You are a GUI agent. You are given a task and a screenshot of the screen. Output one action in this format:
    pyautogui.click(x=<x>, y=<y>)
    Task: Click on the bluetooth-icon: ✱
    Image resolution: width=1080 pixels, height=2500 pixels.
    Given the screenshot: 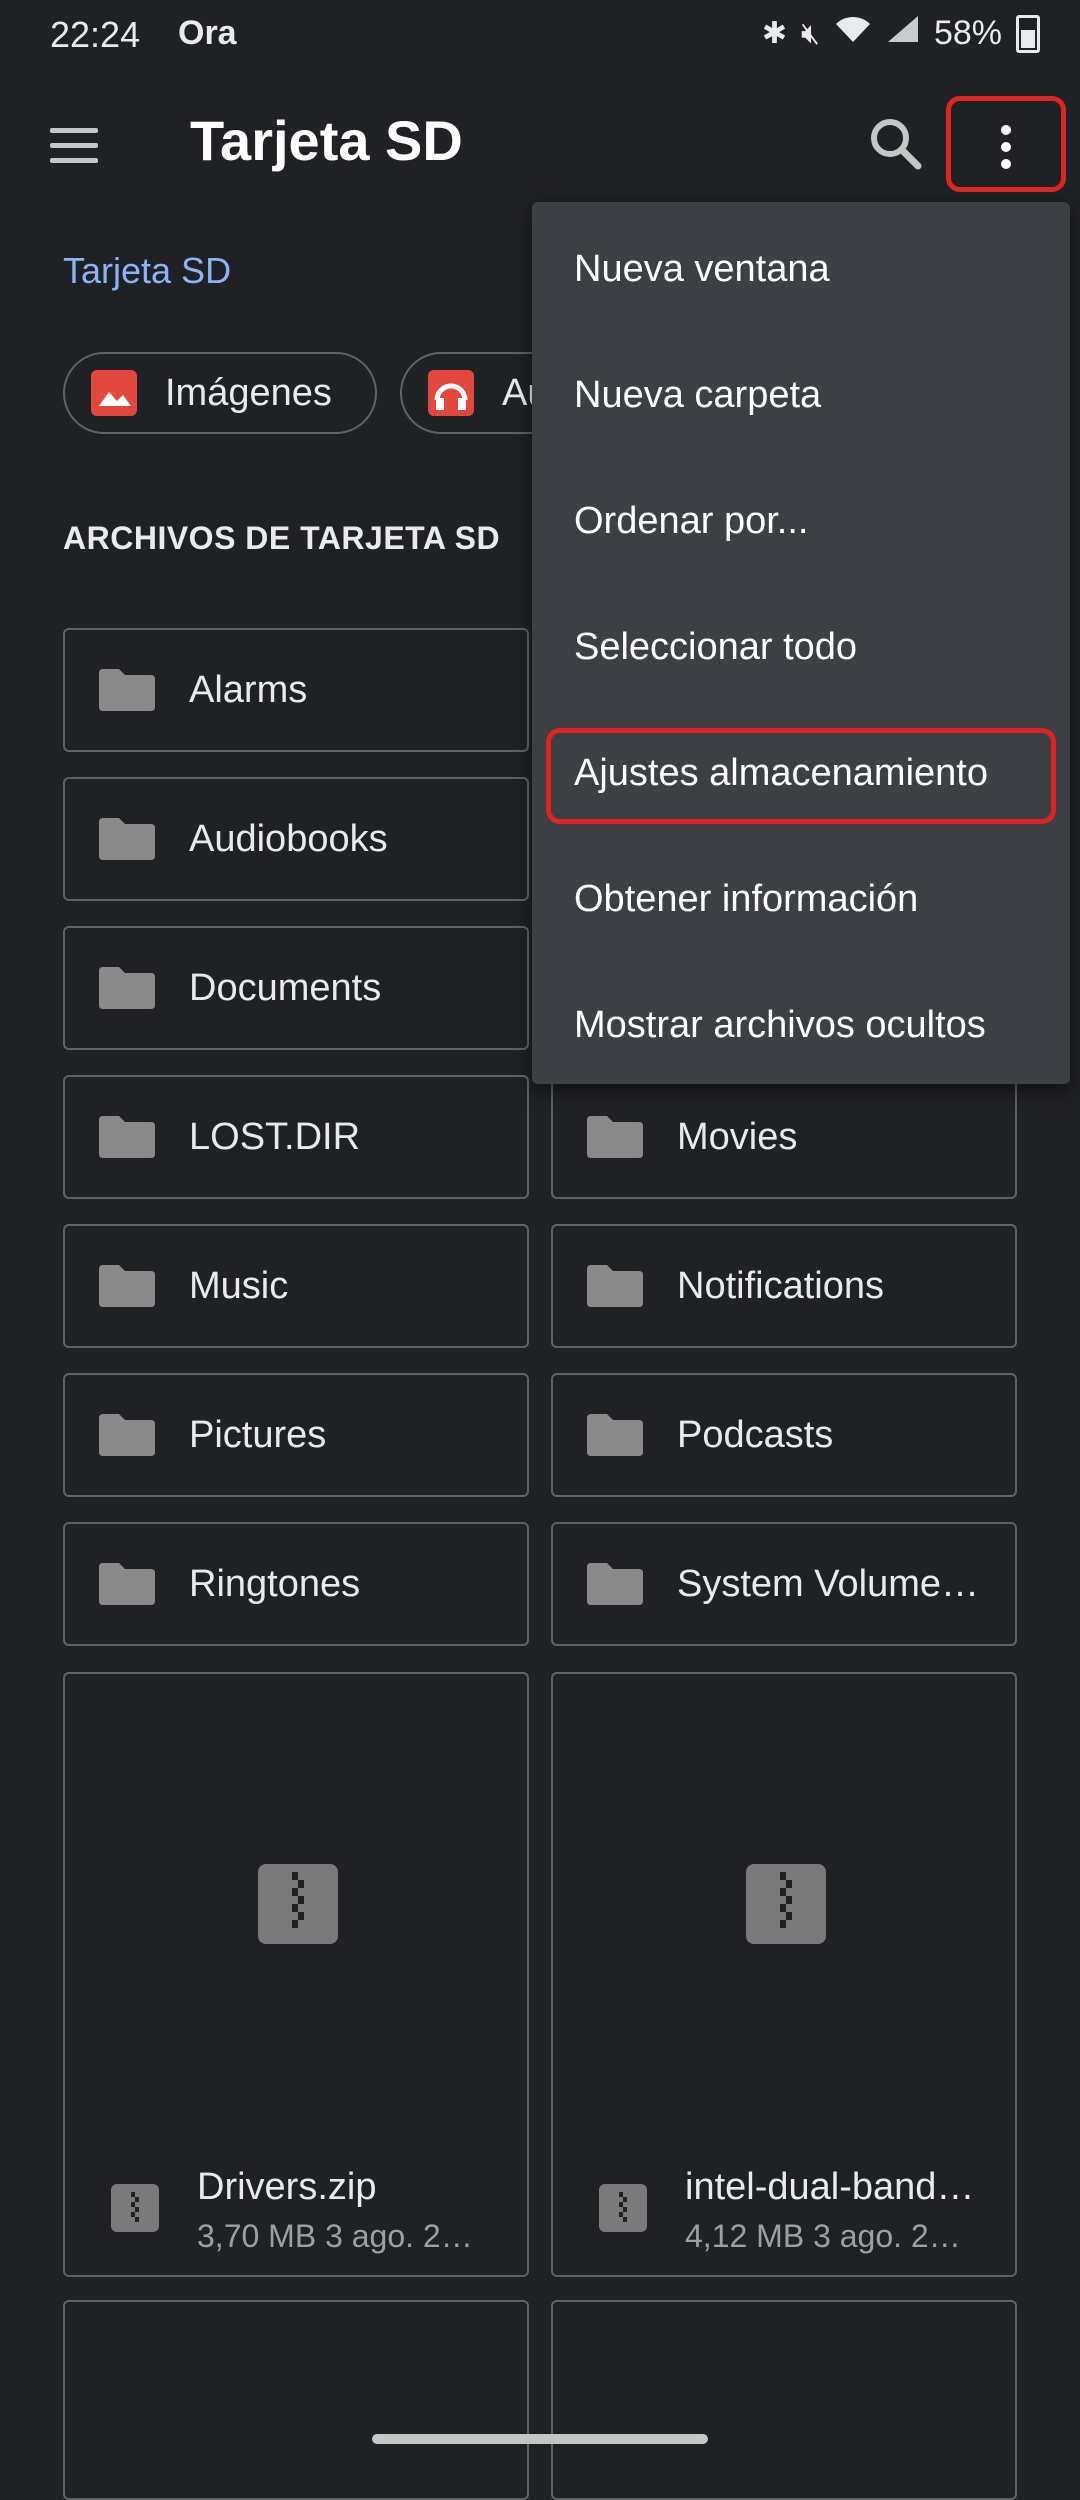 What is the action you would take?
    pyautogui.click(x=774, y=33)
    